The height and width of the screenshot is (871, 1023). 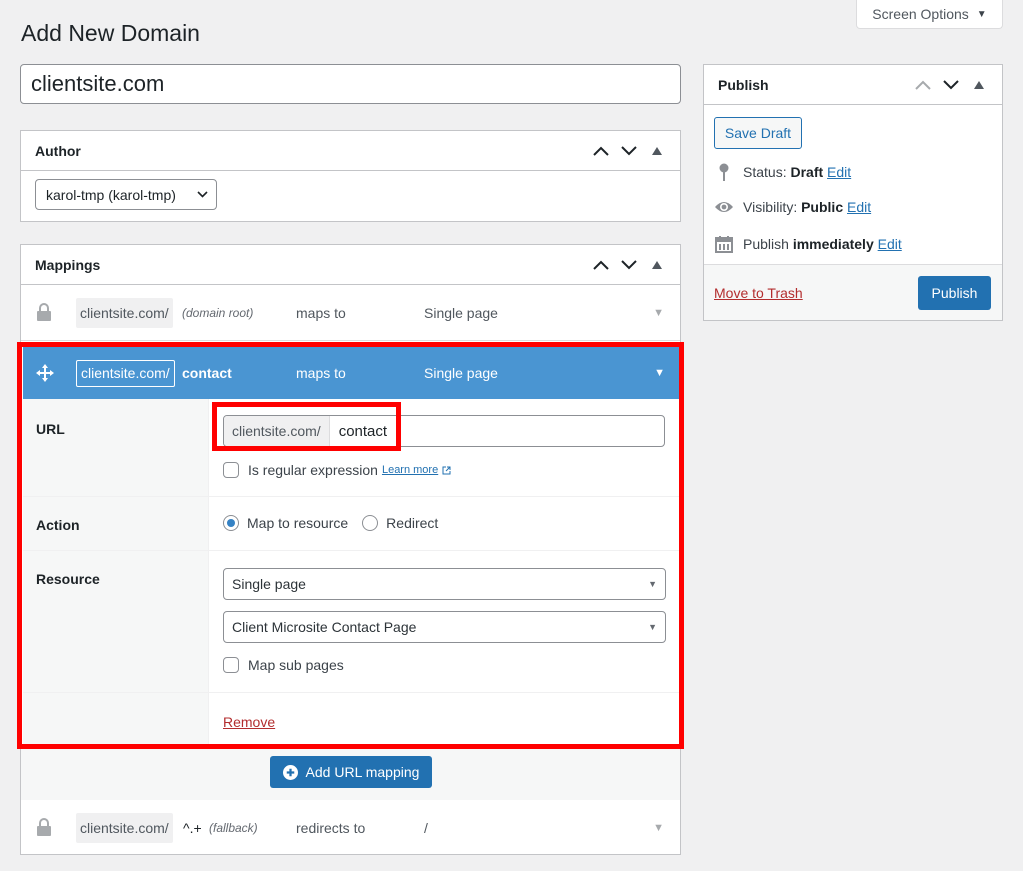 What do you see at coordinates (350, 84) in the screenshot?
I see `domain-title-input: clientsite.com` at bounding box center [350, 84].